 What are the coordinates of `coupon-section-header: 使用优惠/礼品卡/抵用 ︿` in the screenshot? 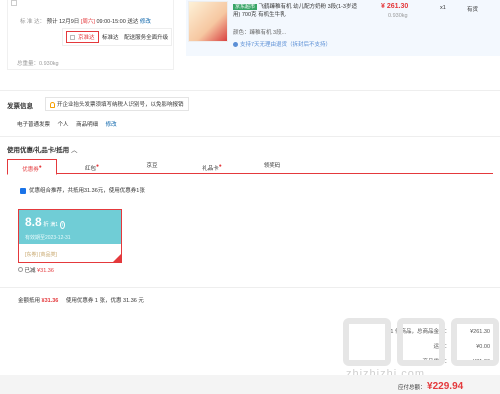 It's located at (42, 149).